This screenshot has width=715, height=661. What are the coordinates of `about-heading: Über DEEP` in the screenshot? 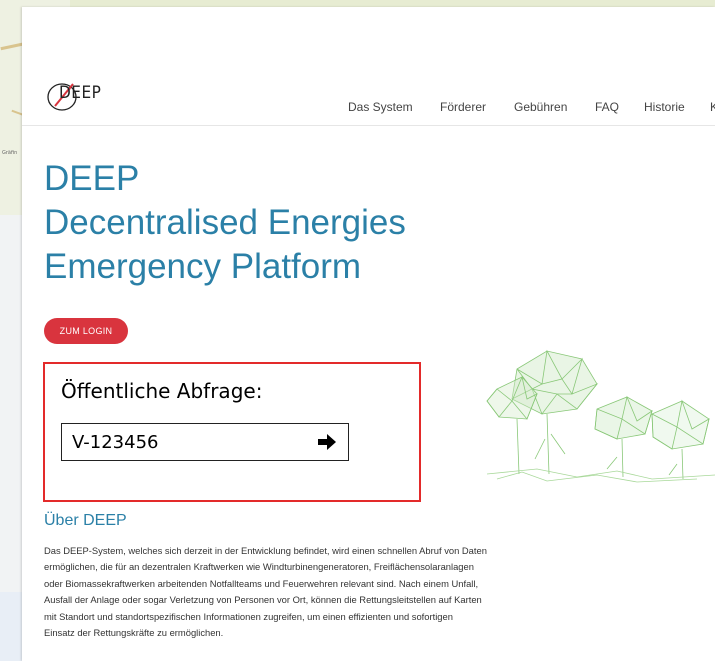 It's located at (85, 520).